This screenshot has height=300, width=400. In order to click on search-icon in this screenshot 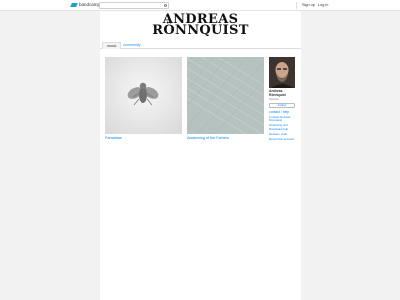, I will do `click(165, 5)`.